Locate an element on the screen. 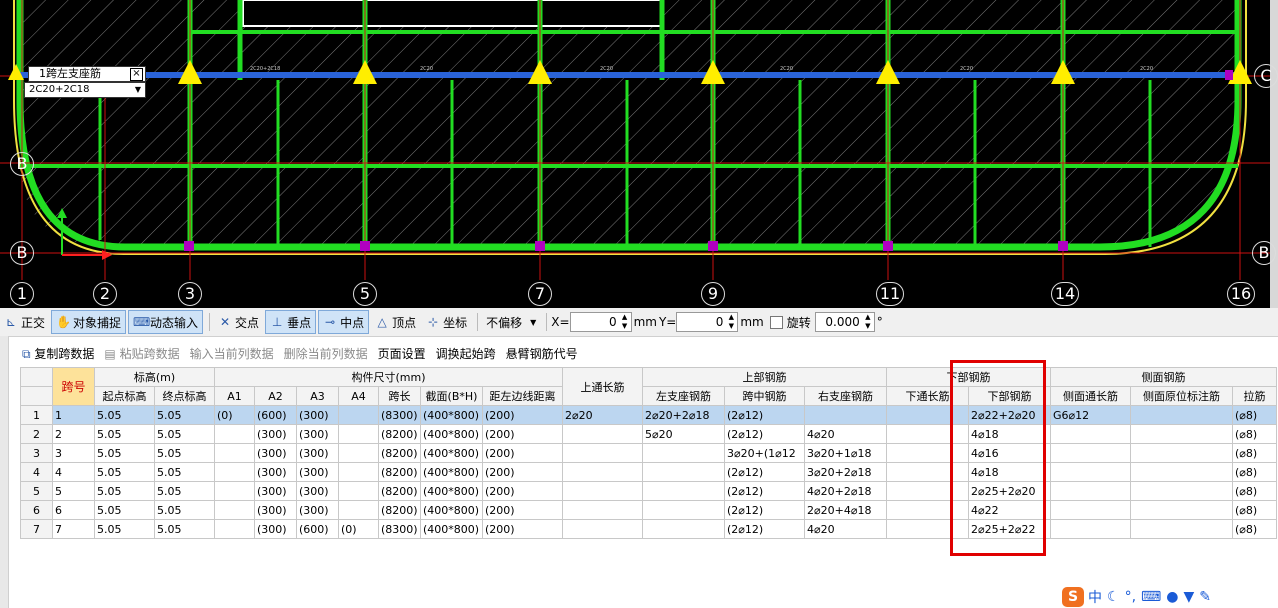 The image size is (1278, 608). header-a3: A3 is located at coordinates (317, 396).